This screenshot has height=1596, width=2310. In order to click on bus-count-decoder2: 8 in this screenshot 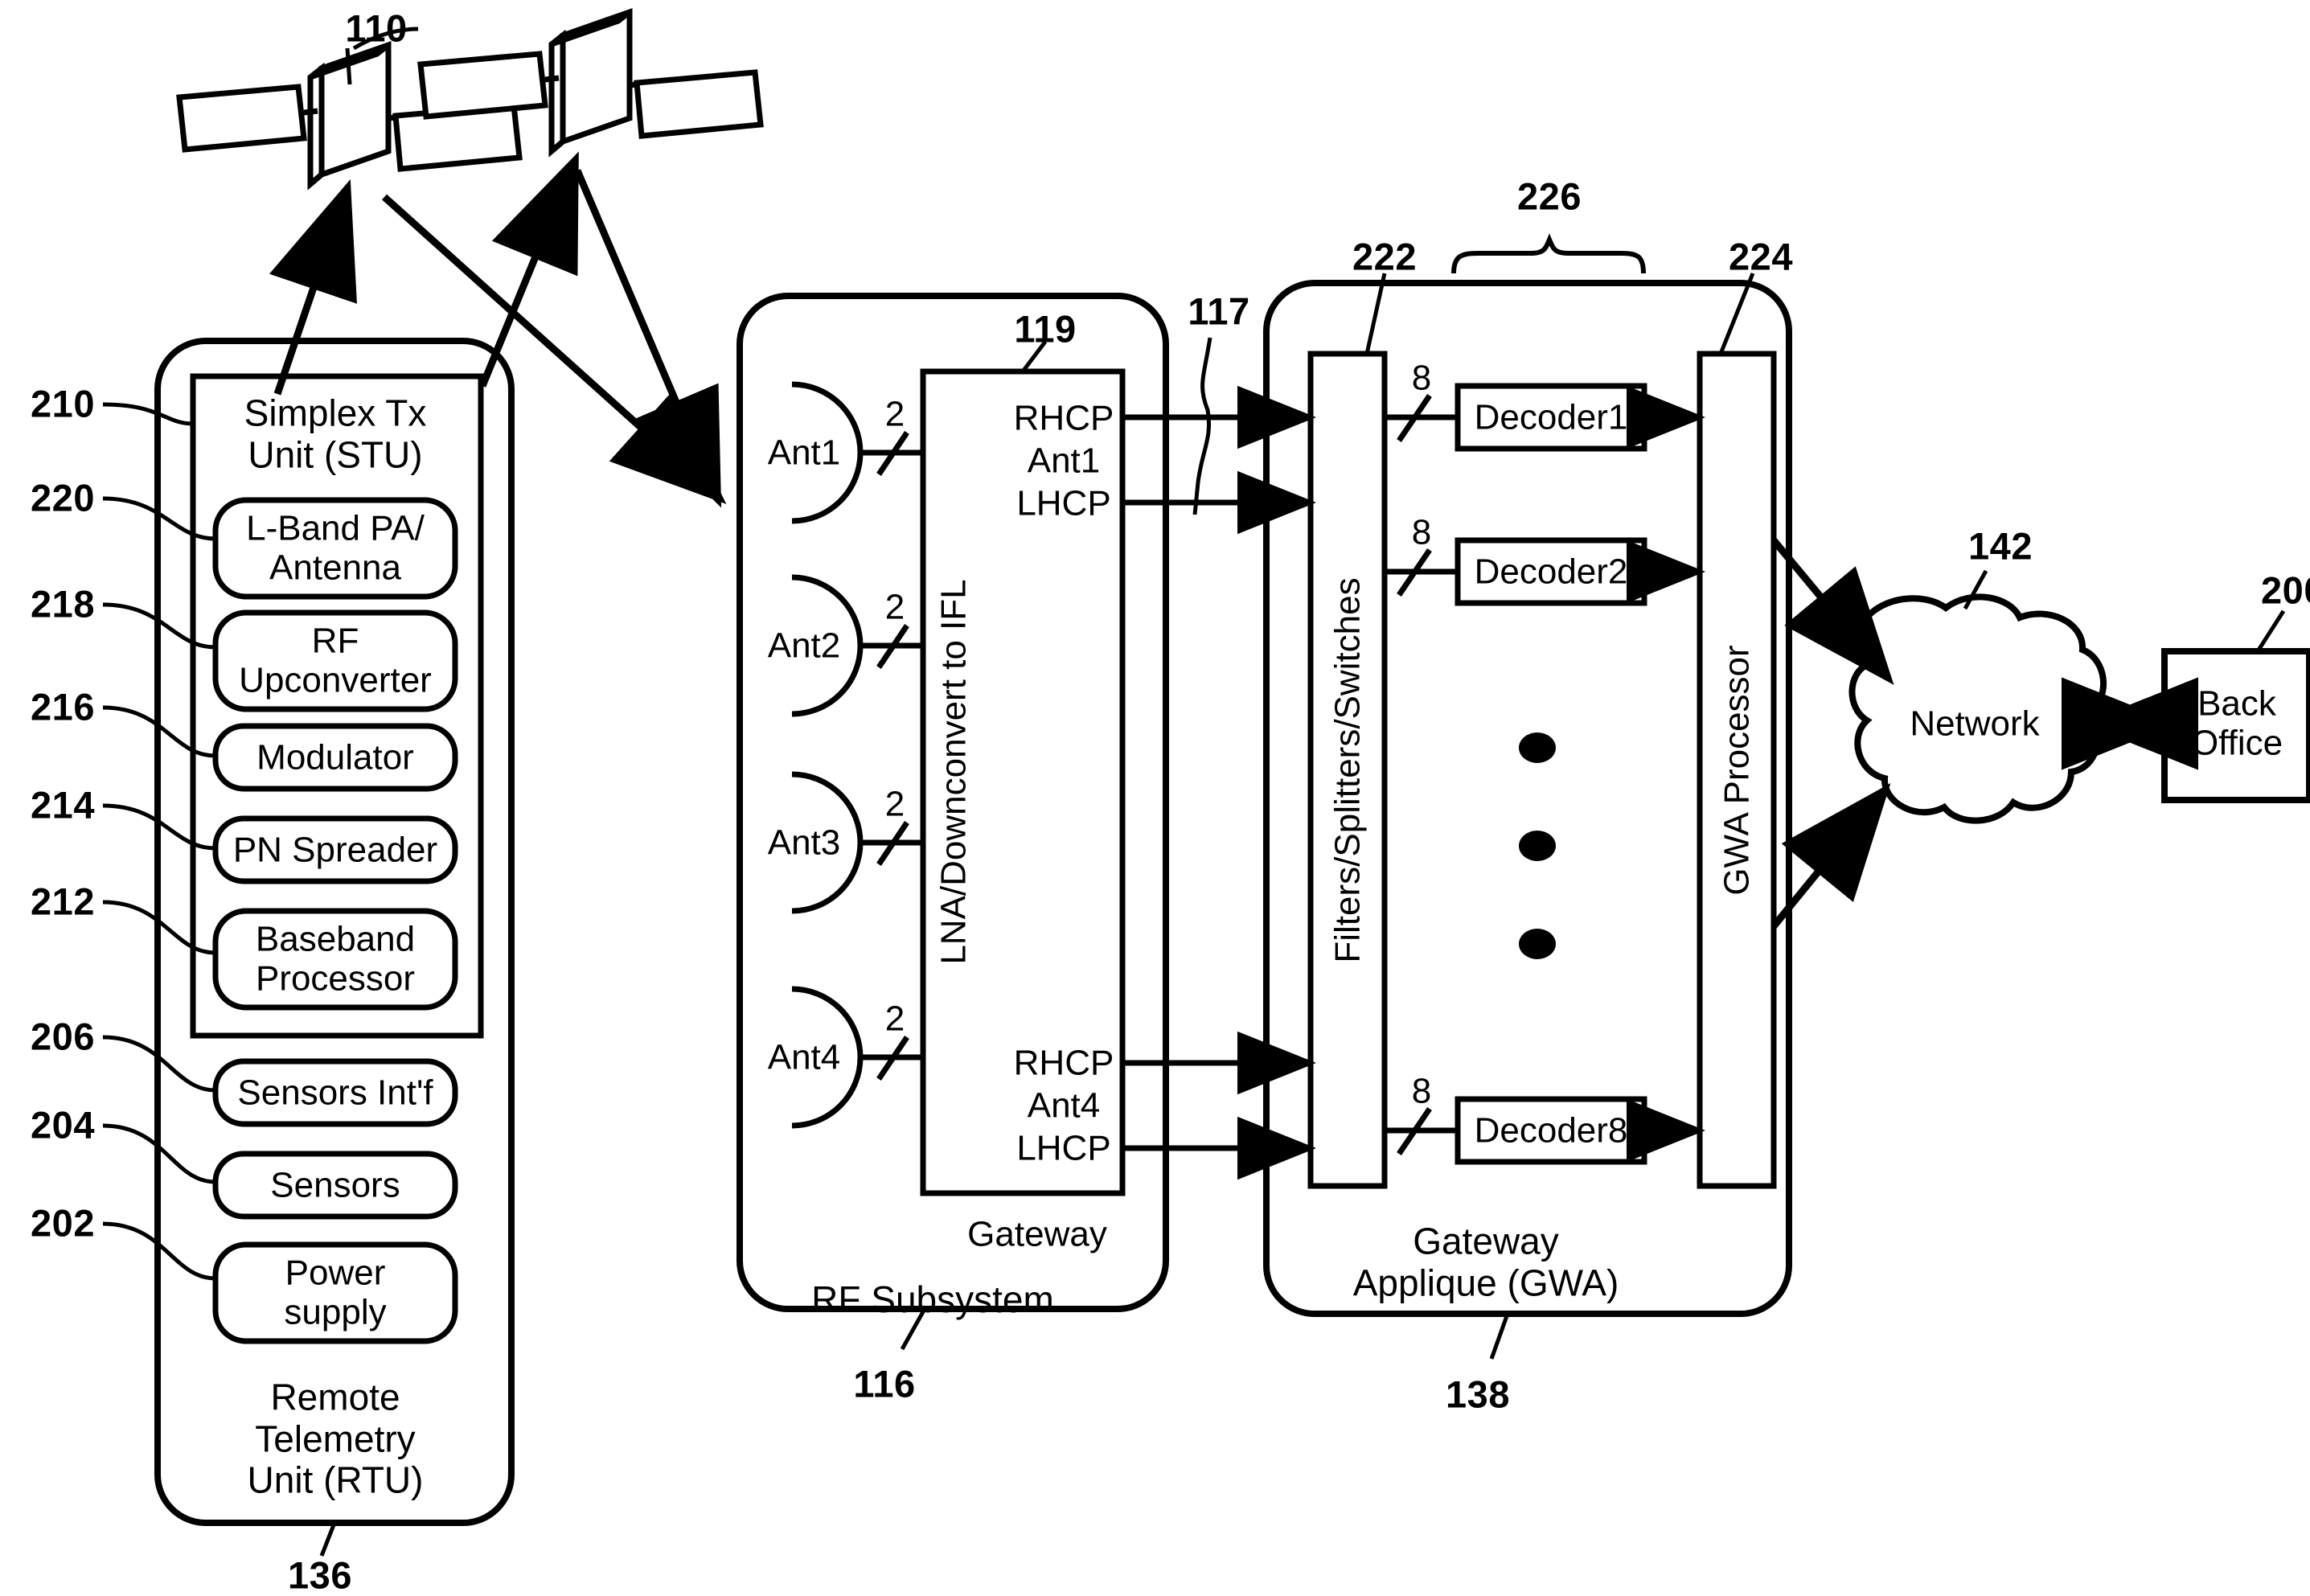, I will do `click(1421, 532)`.